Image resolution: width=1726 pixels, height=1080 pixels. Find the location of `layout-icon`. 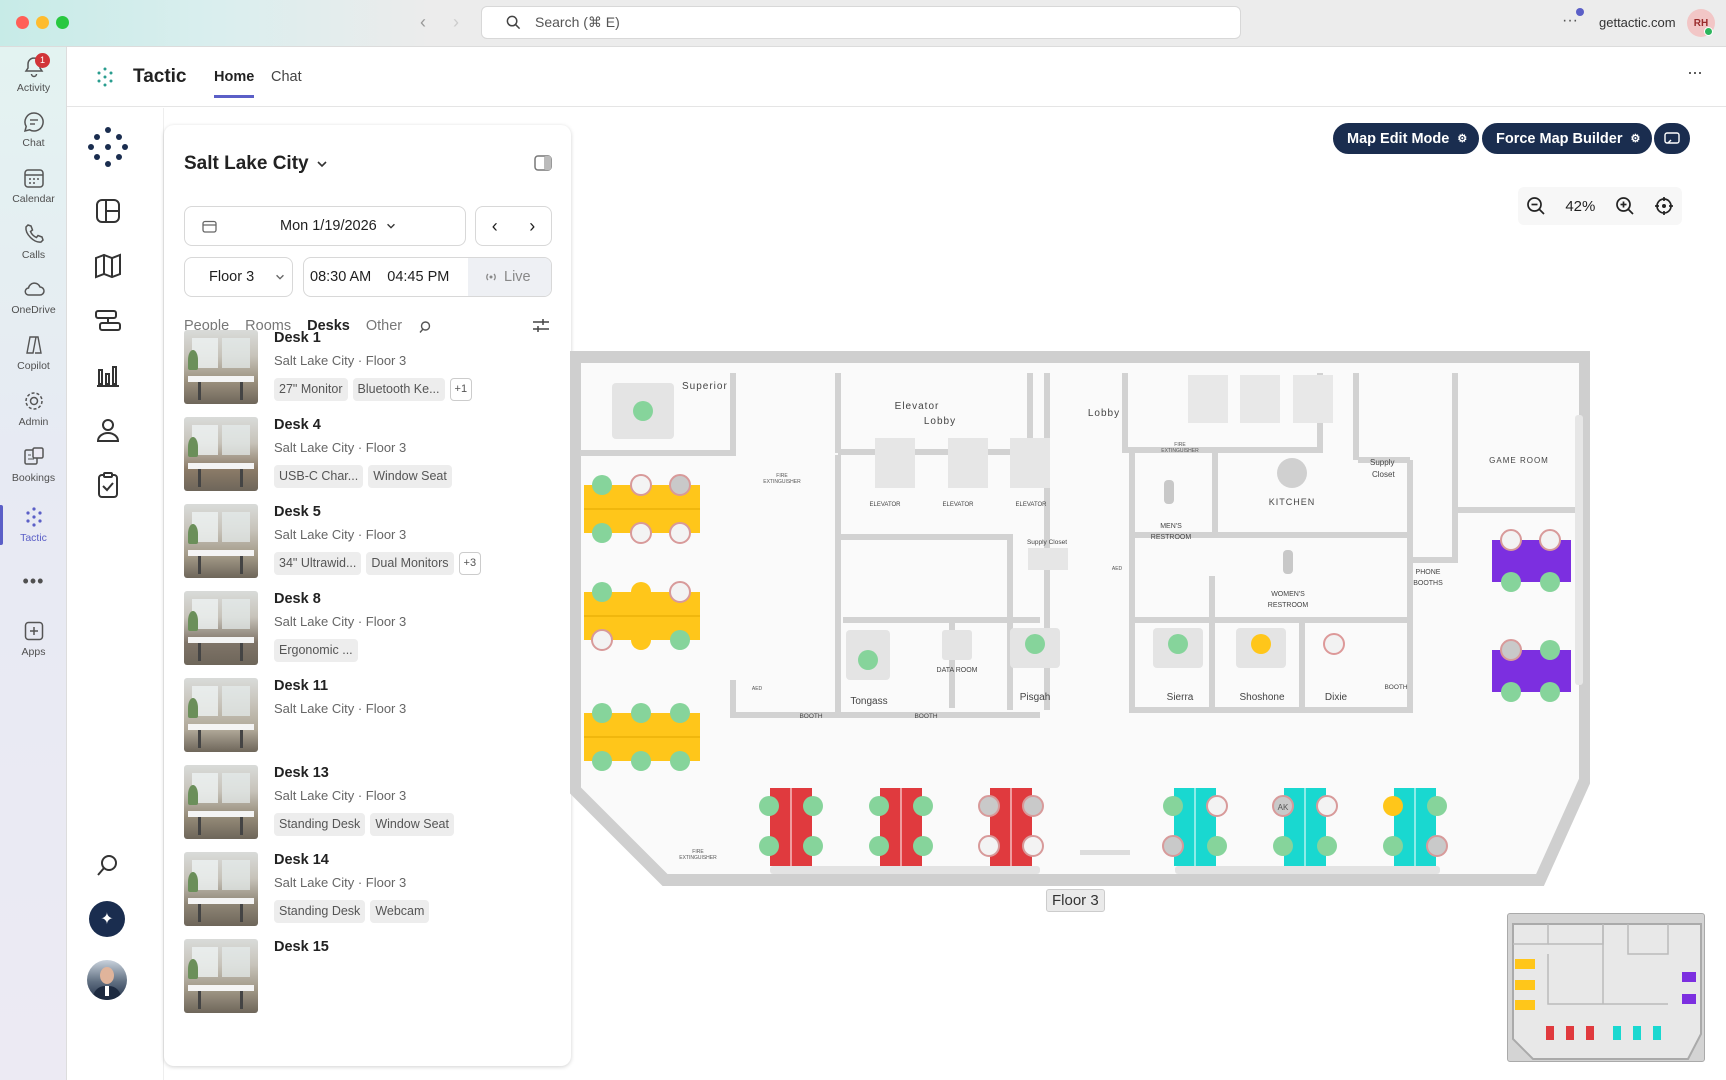

layout-icon is located at coordinates (108, 211).